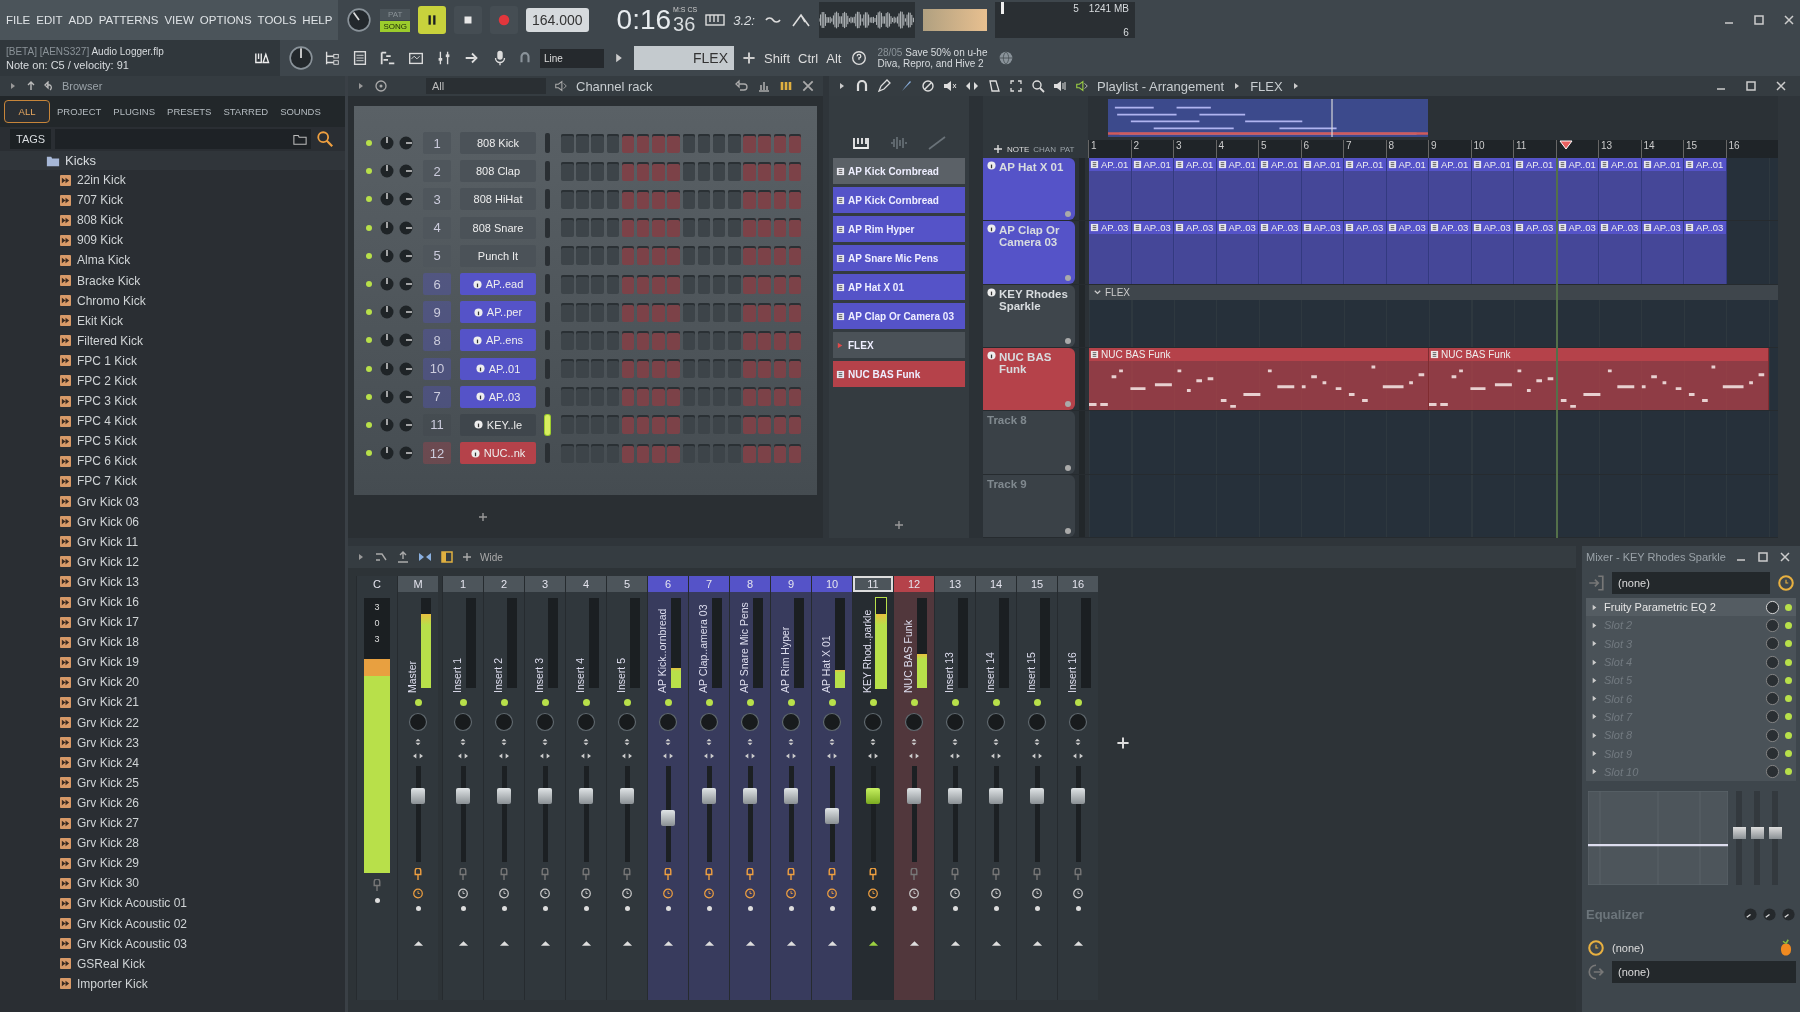 The height and width of the screenshot is (1012, 1800). What do you see at coordinates (498, 143) in the screenshot?
I see `channel-button: 808 Kick` at bounding box center [498, 143].